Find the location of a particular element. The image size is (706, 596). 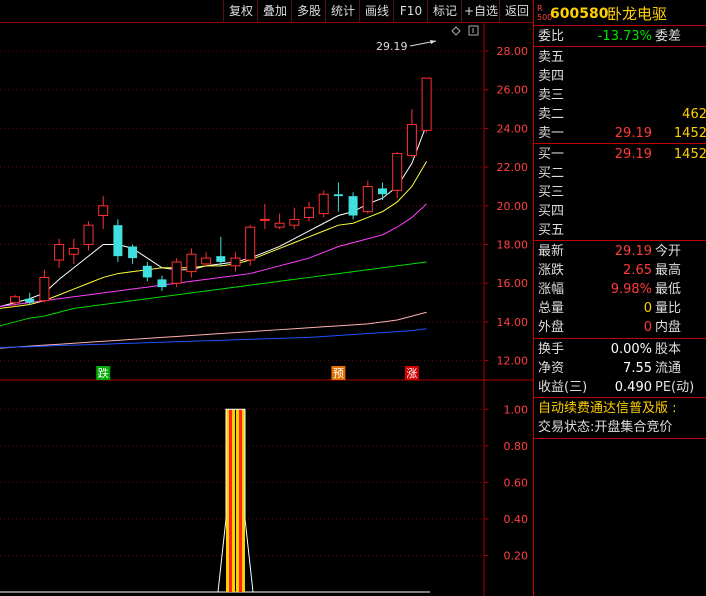

toolbar-button-3: 统计 is located at coordinates (342, 11).